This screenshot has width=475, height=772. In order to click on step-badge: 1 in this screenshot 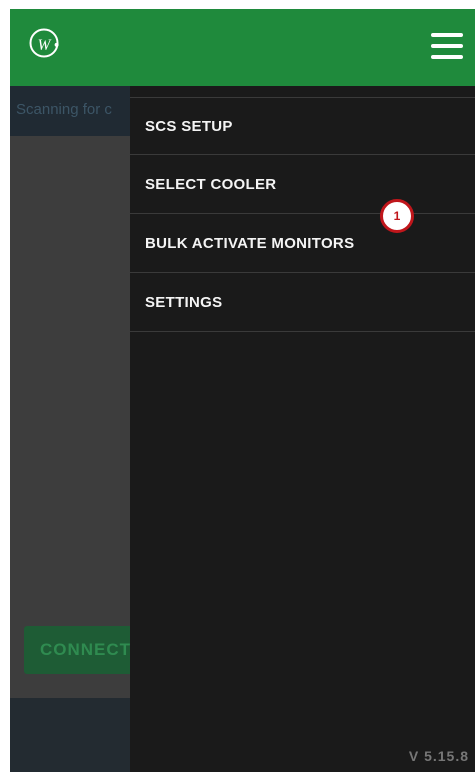, I will do `click(397, 216)`.